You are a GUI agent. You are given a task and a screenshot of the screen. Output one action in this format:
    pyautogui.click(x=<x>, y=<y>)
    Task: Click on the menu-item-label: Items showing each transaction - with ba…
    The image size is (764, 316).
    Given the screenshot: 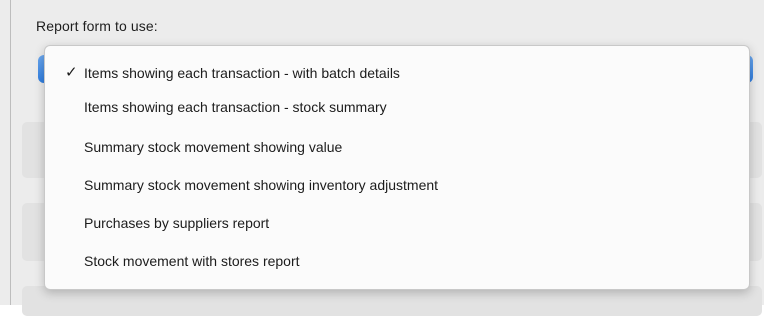 What is the action you would take?
    pyautogui.click(x=242, y=73)
    